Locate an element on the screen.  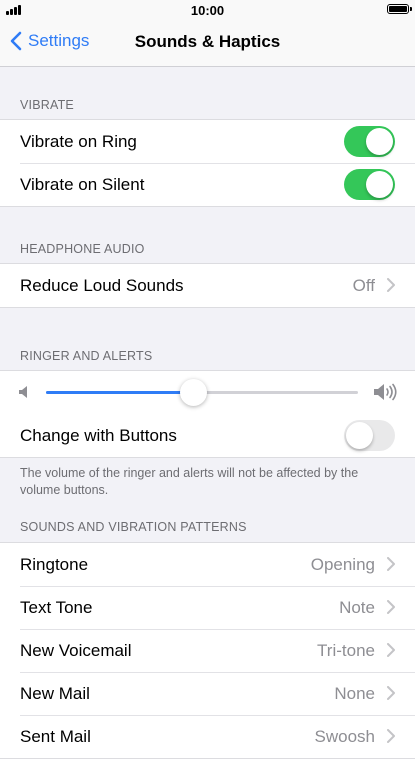
row-label: Change with Buttons is located at coordinates (98, 435).